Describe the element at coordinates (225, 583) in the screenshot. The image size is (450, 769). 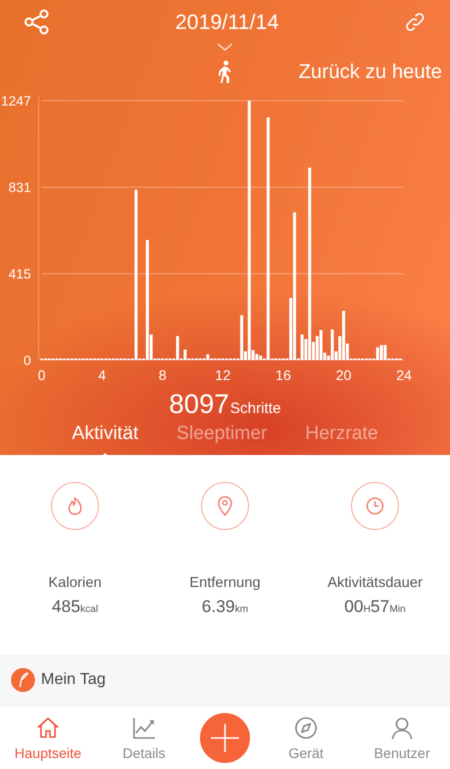
I see `stat-label: Entfernung` at that location.